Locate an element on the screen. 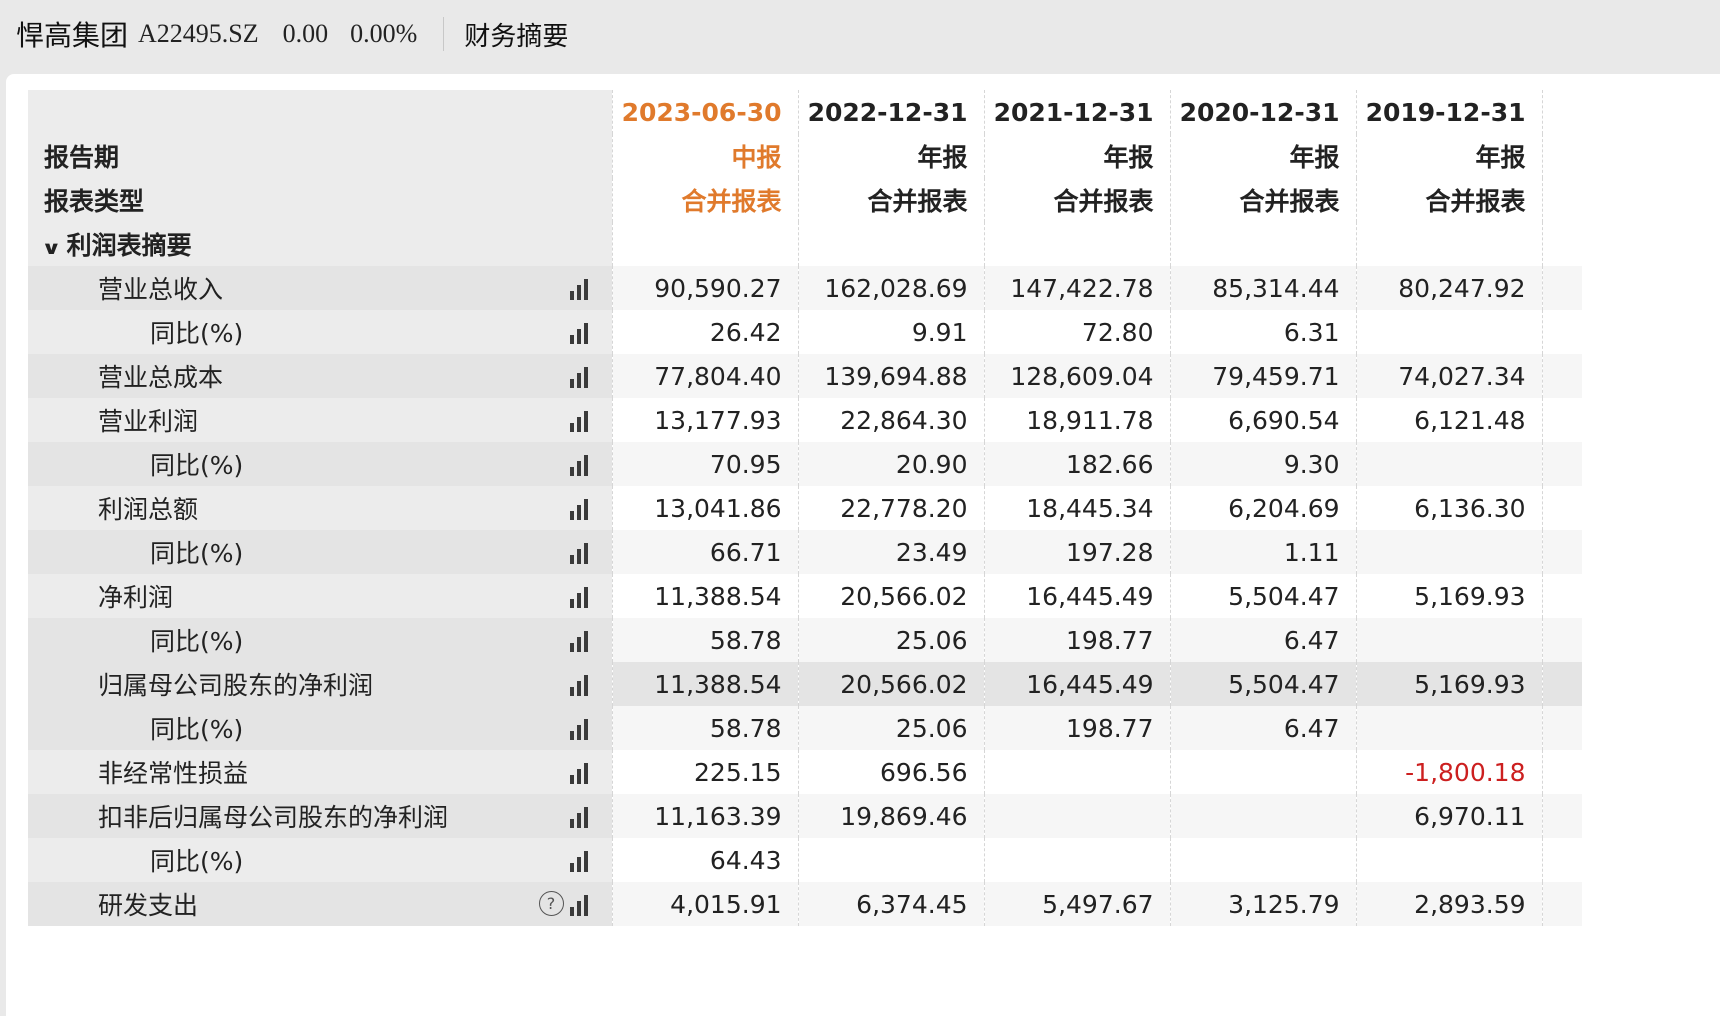  value-cell: 5,504.47 is located at coordinates (1262, 596).